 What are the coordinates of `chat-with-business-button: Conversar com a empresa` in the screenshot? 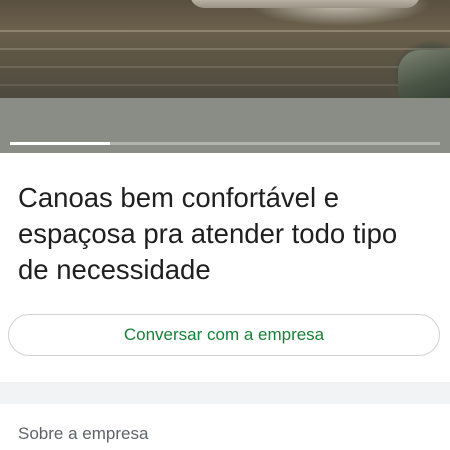 It's located at (224, 335).